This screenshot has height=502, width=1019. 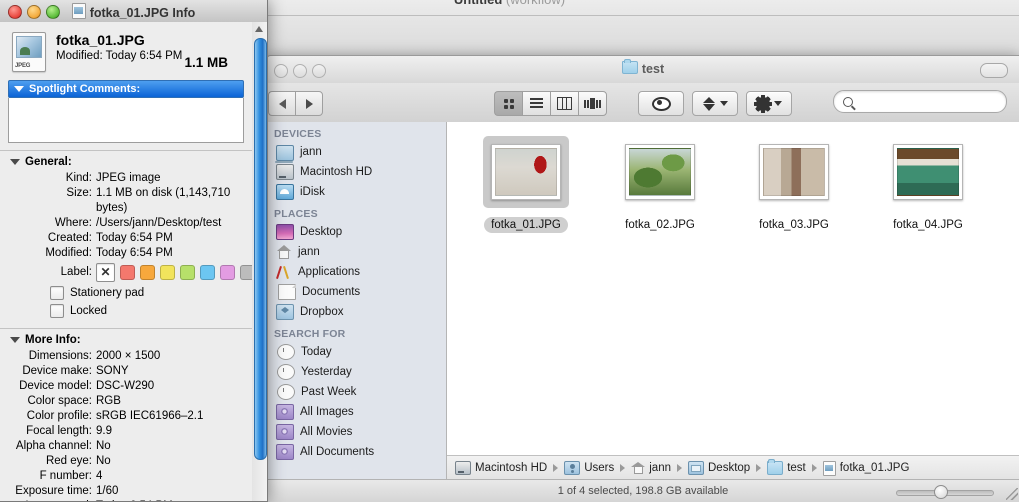 I want to click on background-window-subtitle: (workflow), so click(x=535, y=3).